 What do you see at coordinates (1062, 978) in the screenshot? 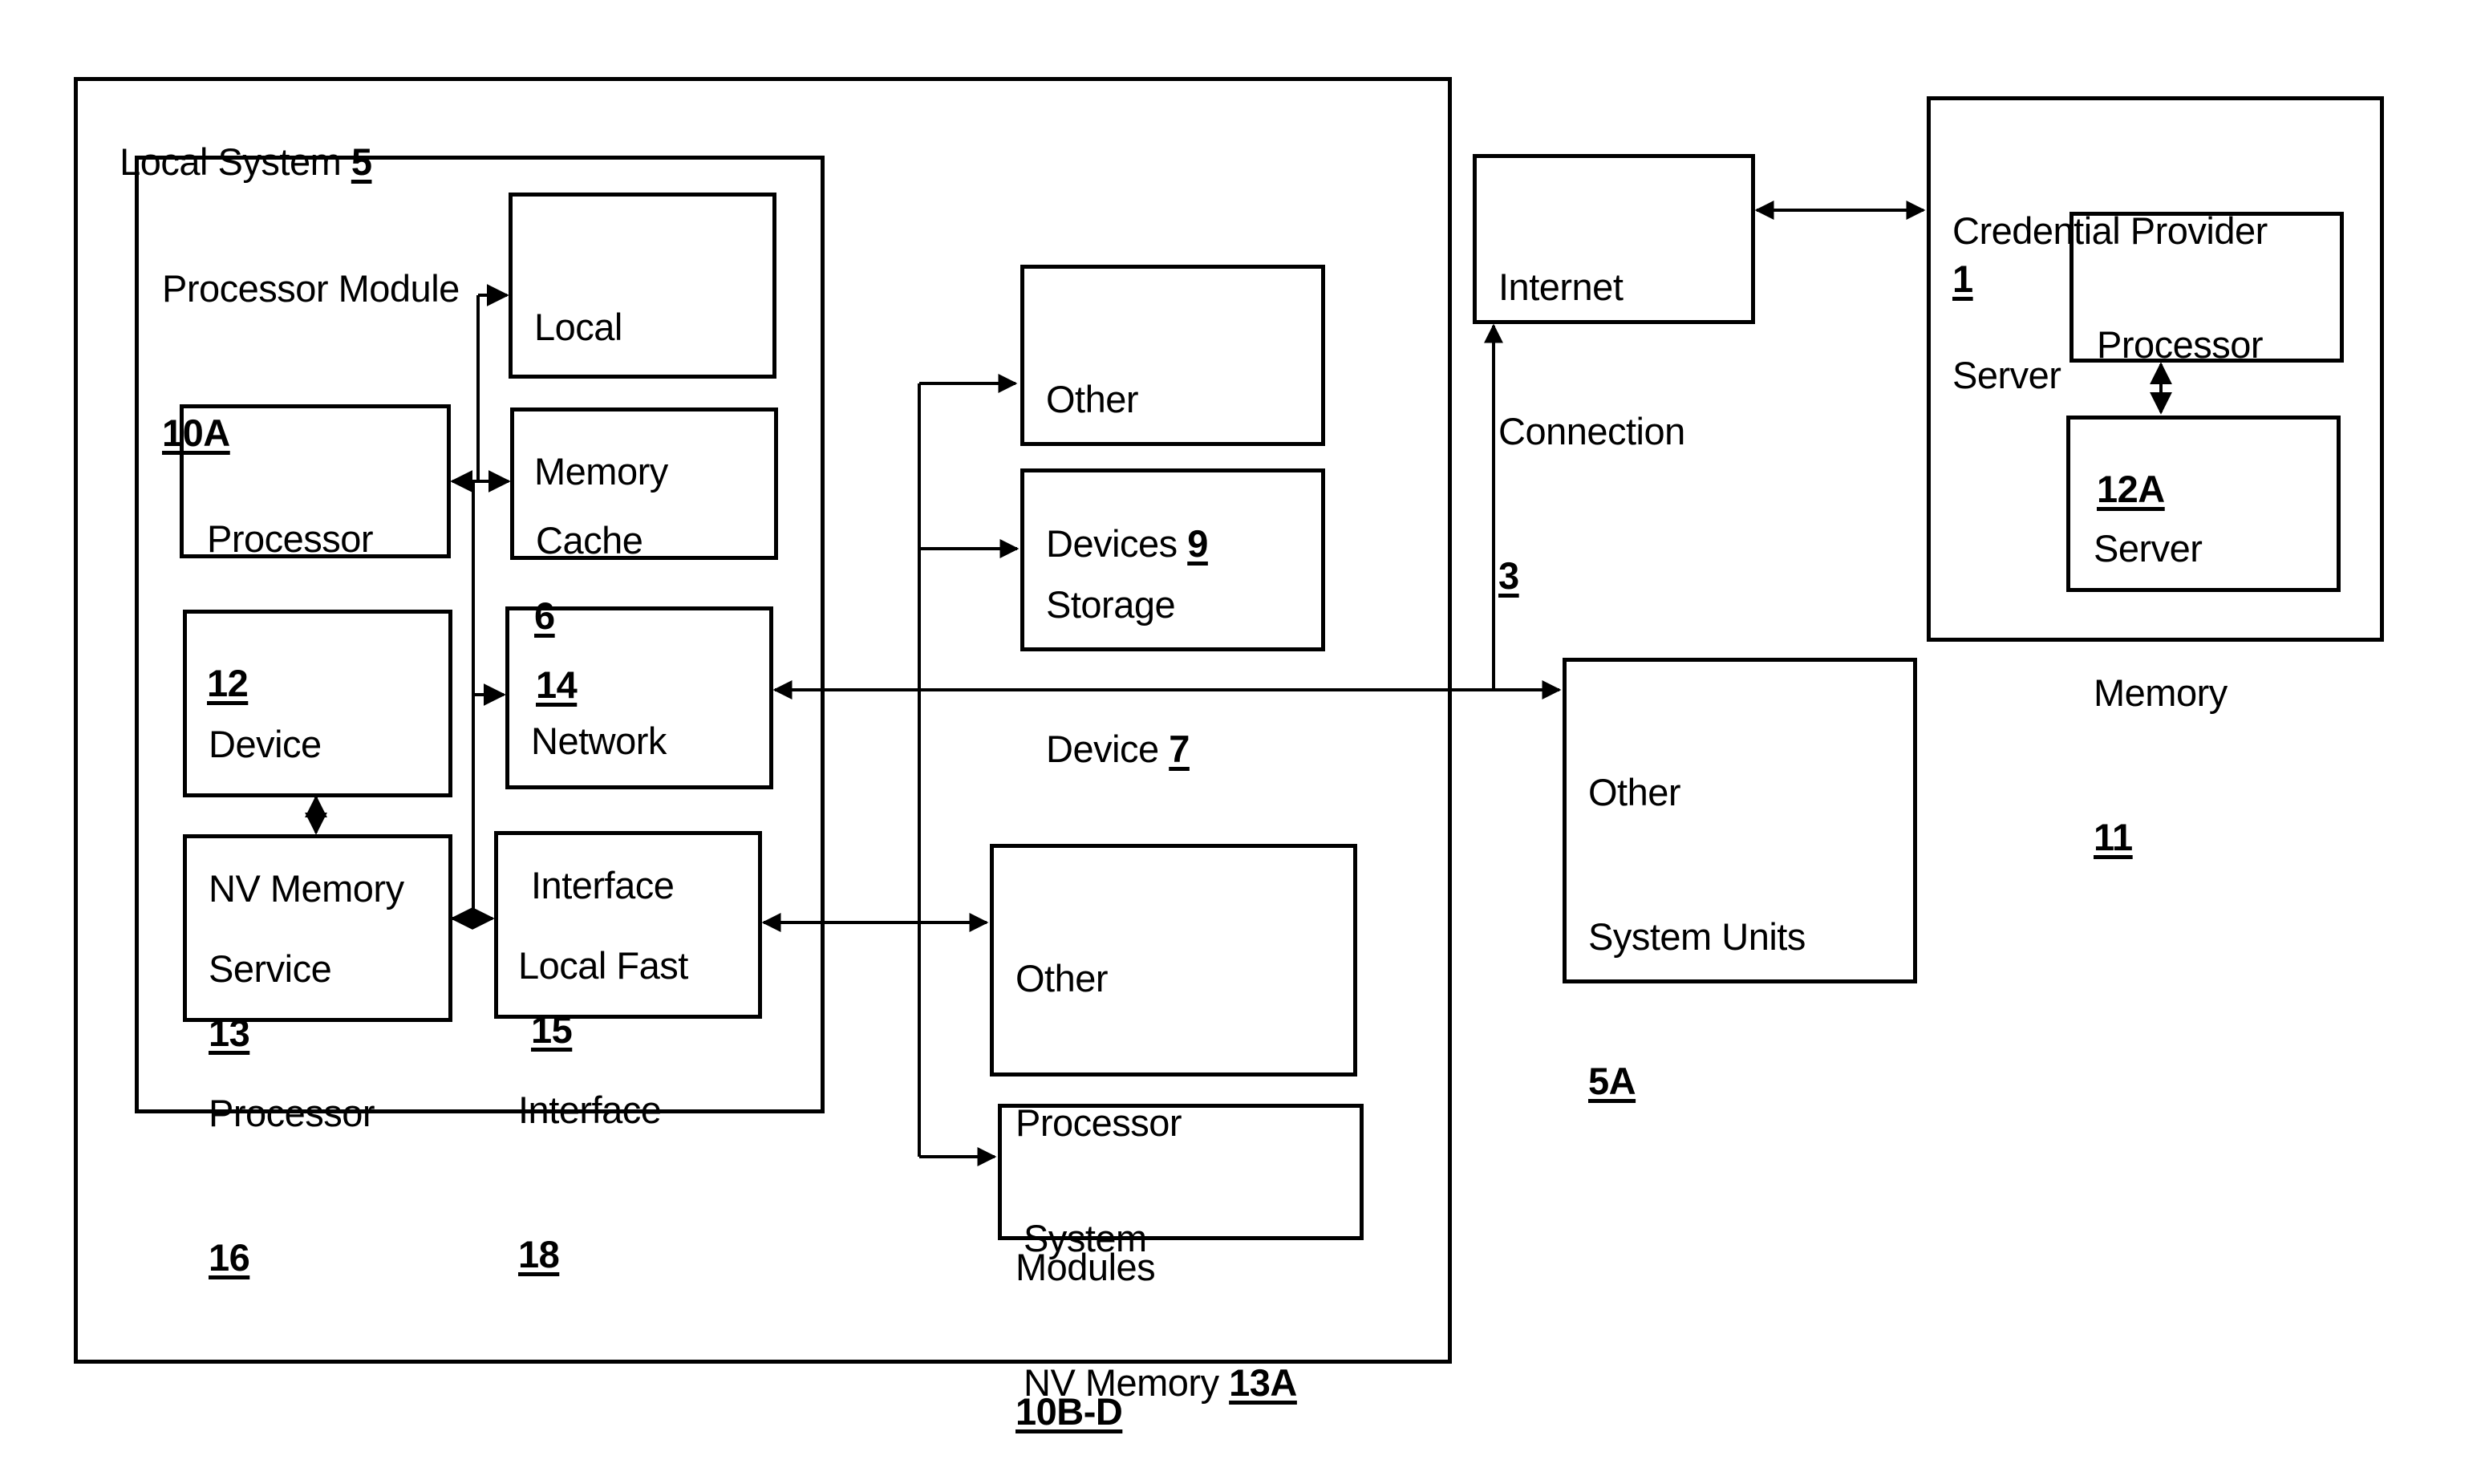
I see `other-processor-modules-line1: Other` at bounding box center [1062, 978].